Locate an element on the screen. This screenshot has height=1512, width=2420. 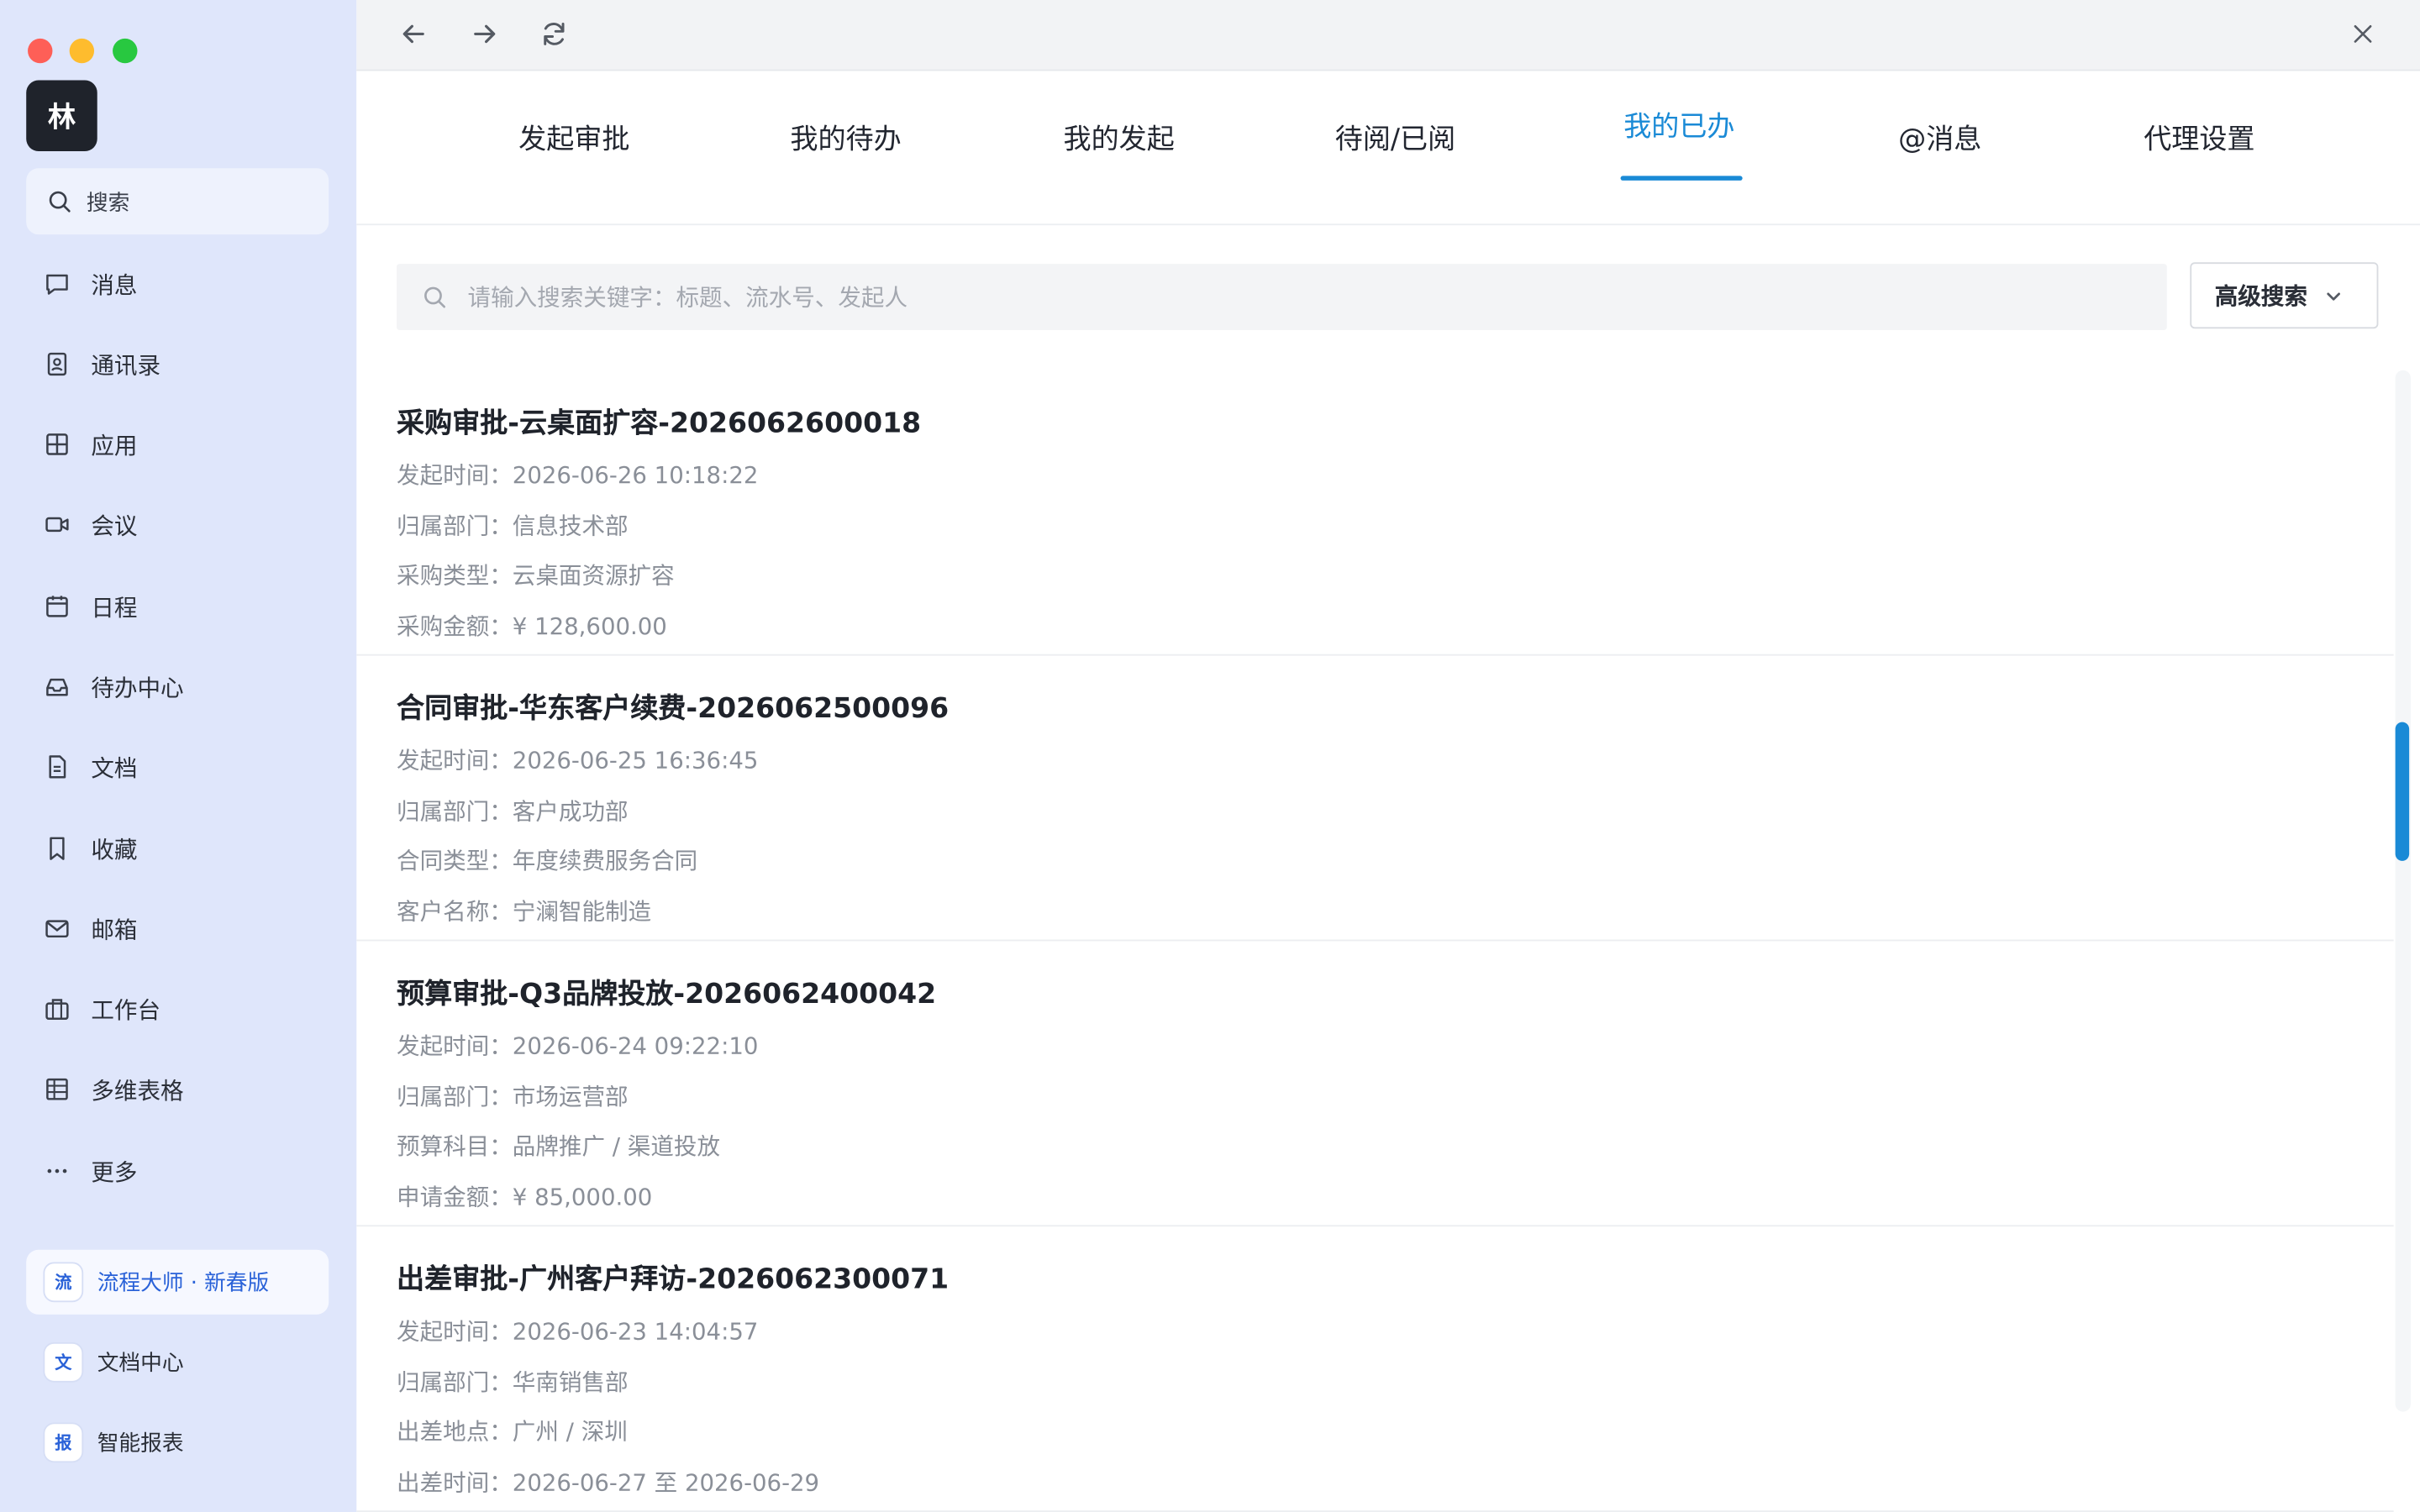
sidebar-item-label: 消息 is located at coordinates (114, 284).